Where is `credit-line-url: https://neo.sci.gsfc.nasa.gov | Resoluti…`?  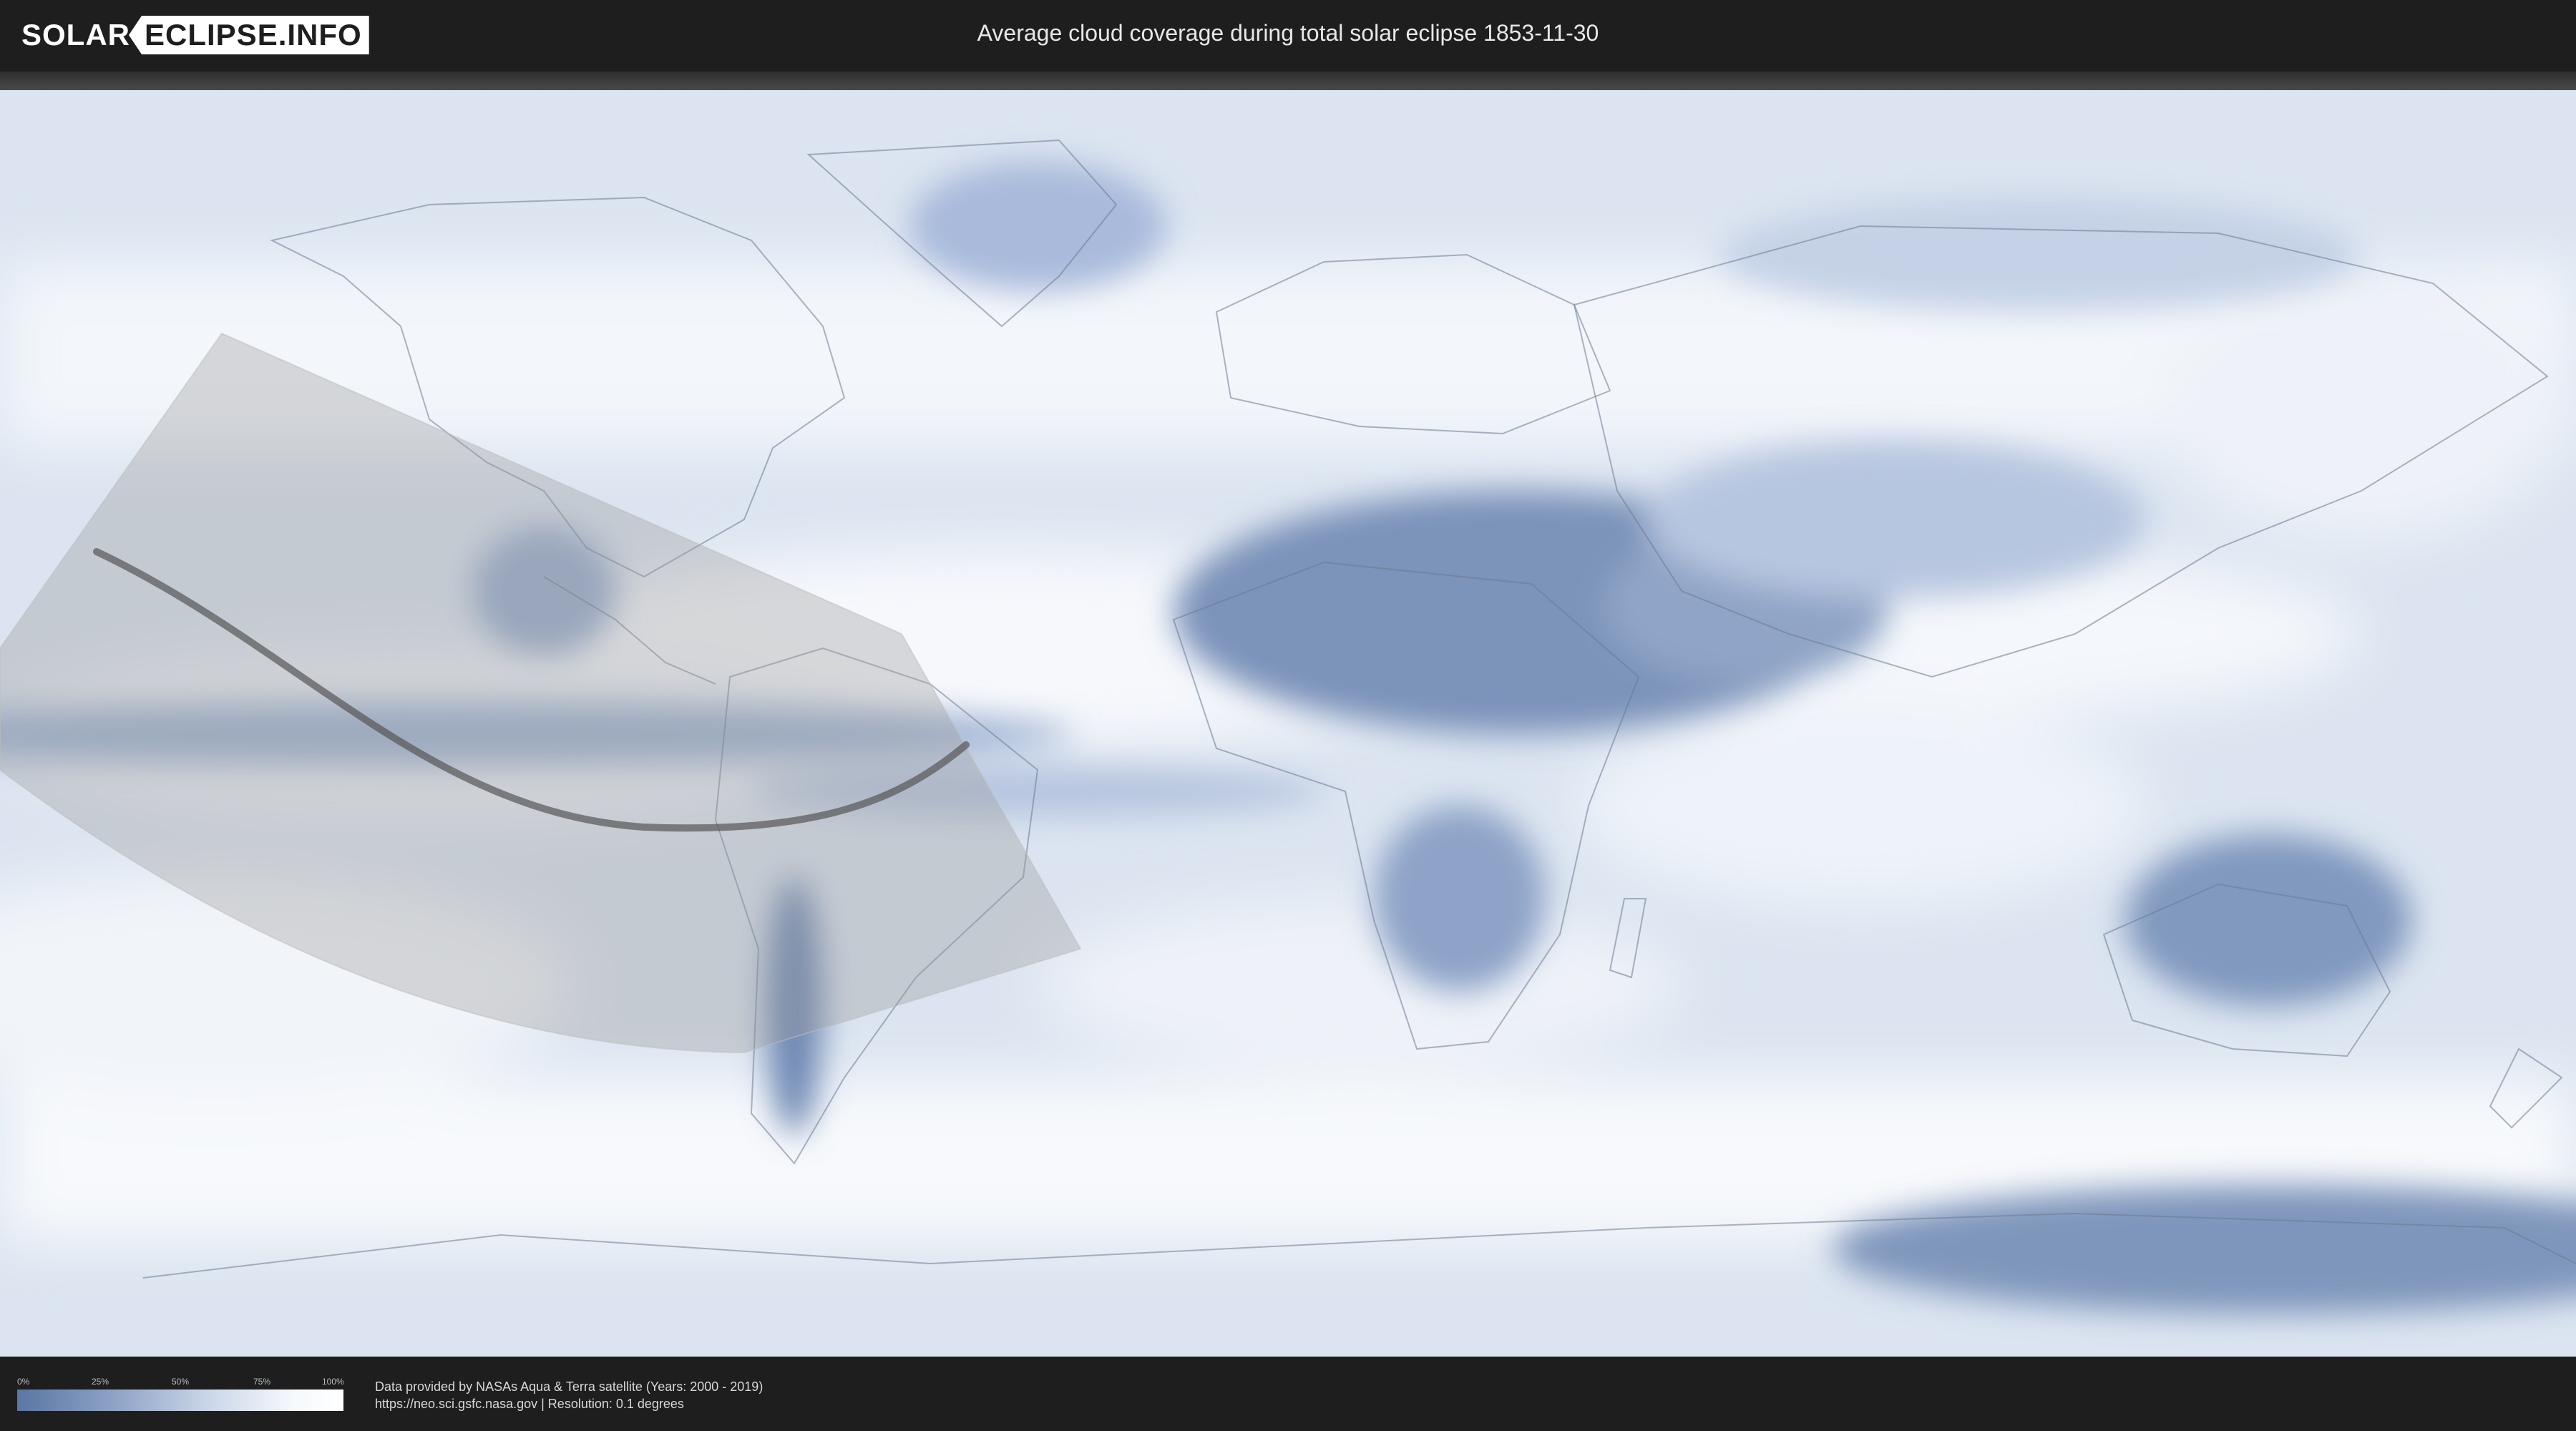
credit-line-url: https://neo.sci.gsfc.nasa.gov | Resoluti… is located at coordinates (569, 1404).